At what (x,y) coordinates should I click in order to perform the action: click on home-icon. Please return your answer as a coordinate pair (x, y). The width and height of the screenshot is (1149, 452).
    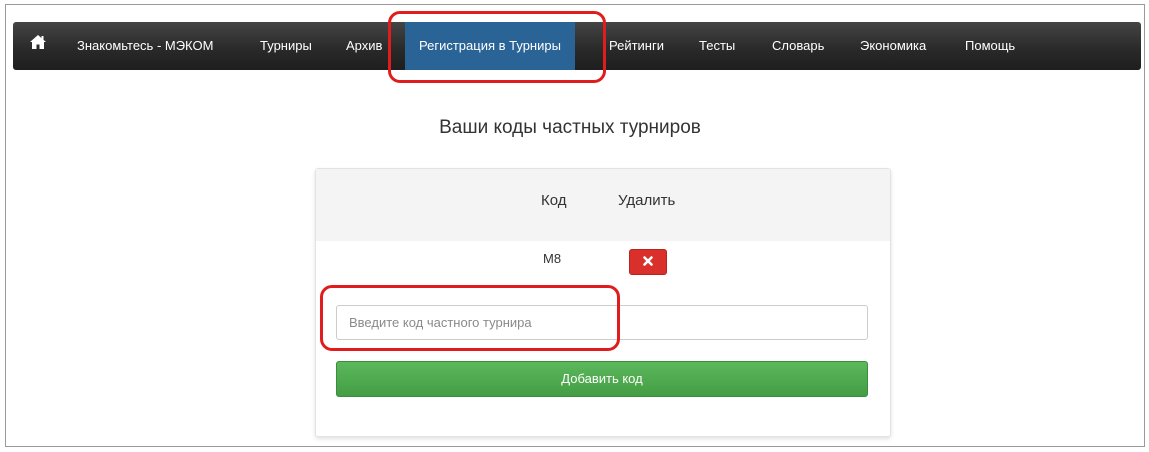
    Looking at the image, I should click on (38, 46).